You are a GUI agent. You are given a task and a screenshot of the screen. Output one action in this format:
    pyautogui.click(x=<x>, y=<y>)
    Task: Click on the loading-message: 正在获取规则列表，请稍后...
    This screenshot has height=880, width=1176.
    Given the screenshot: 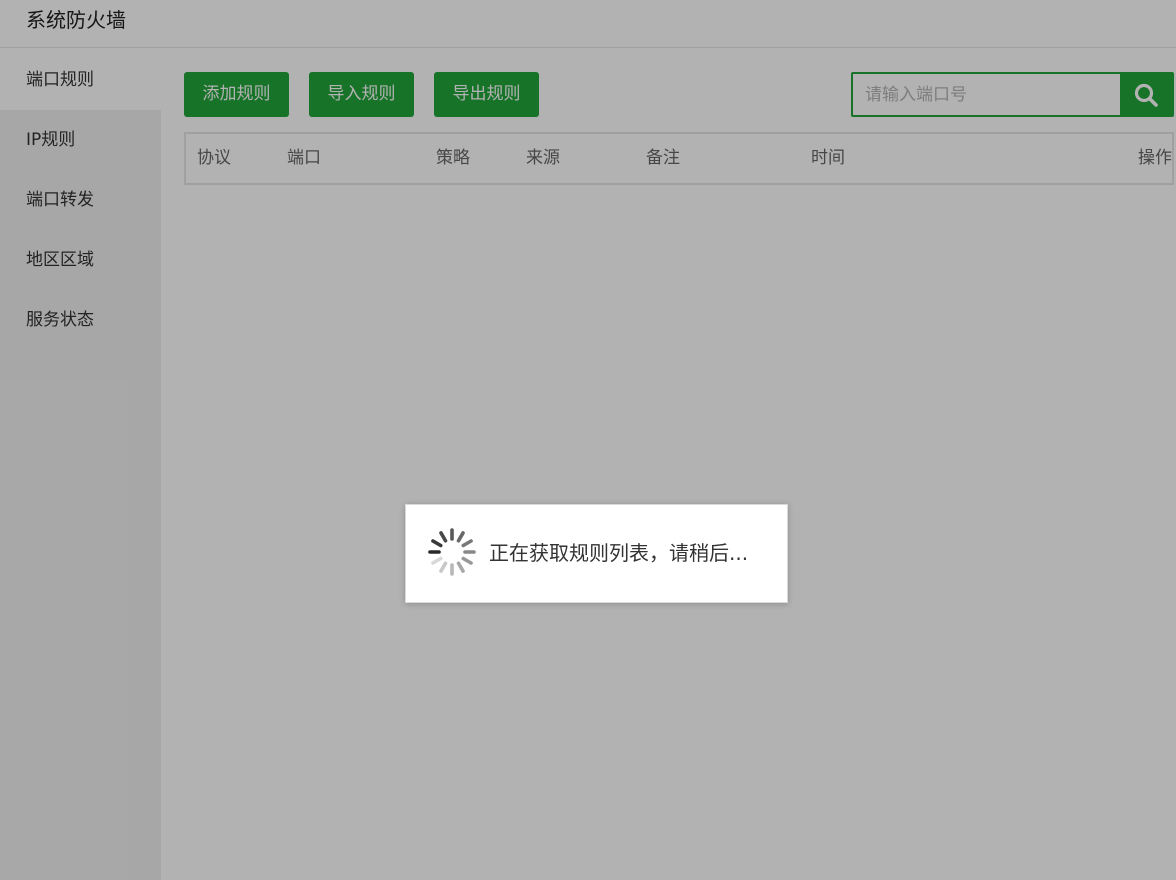 What is the action you would take?
    pyautogui.click(x=619, y=553)
    